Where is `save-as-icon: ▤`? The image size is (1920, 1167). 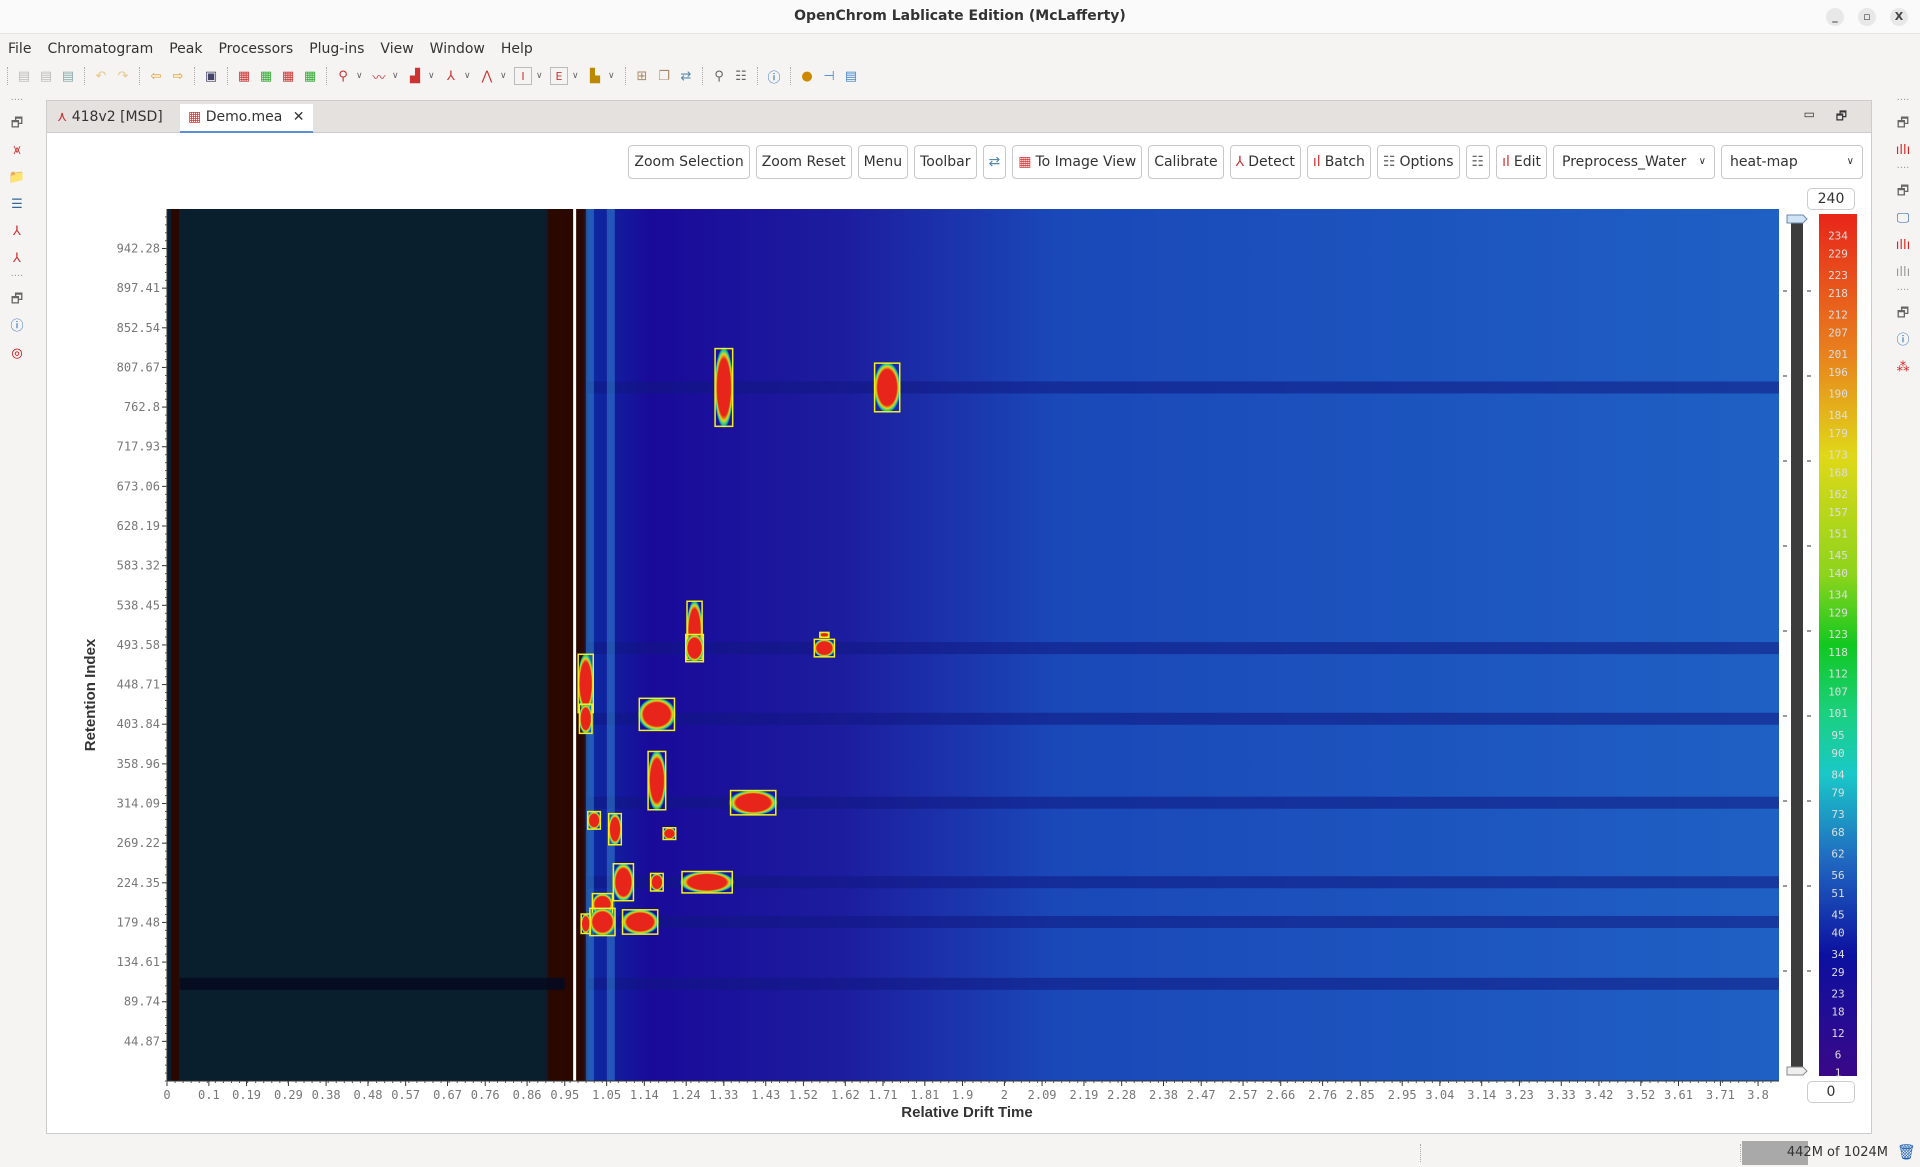 save-as-icon: ▤ is located at coordinates (46, 76).